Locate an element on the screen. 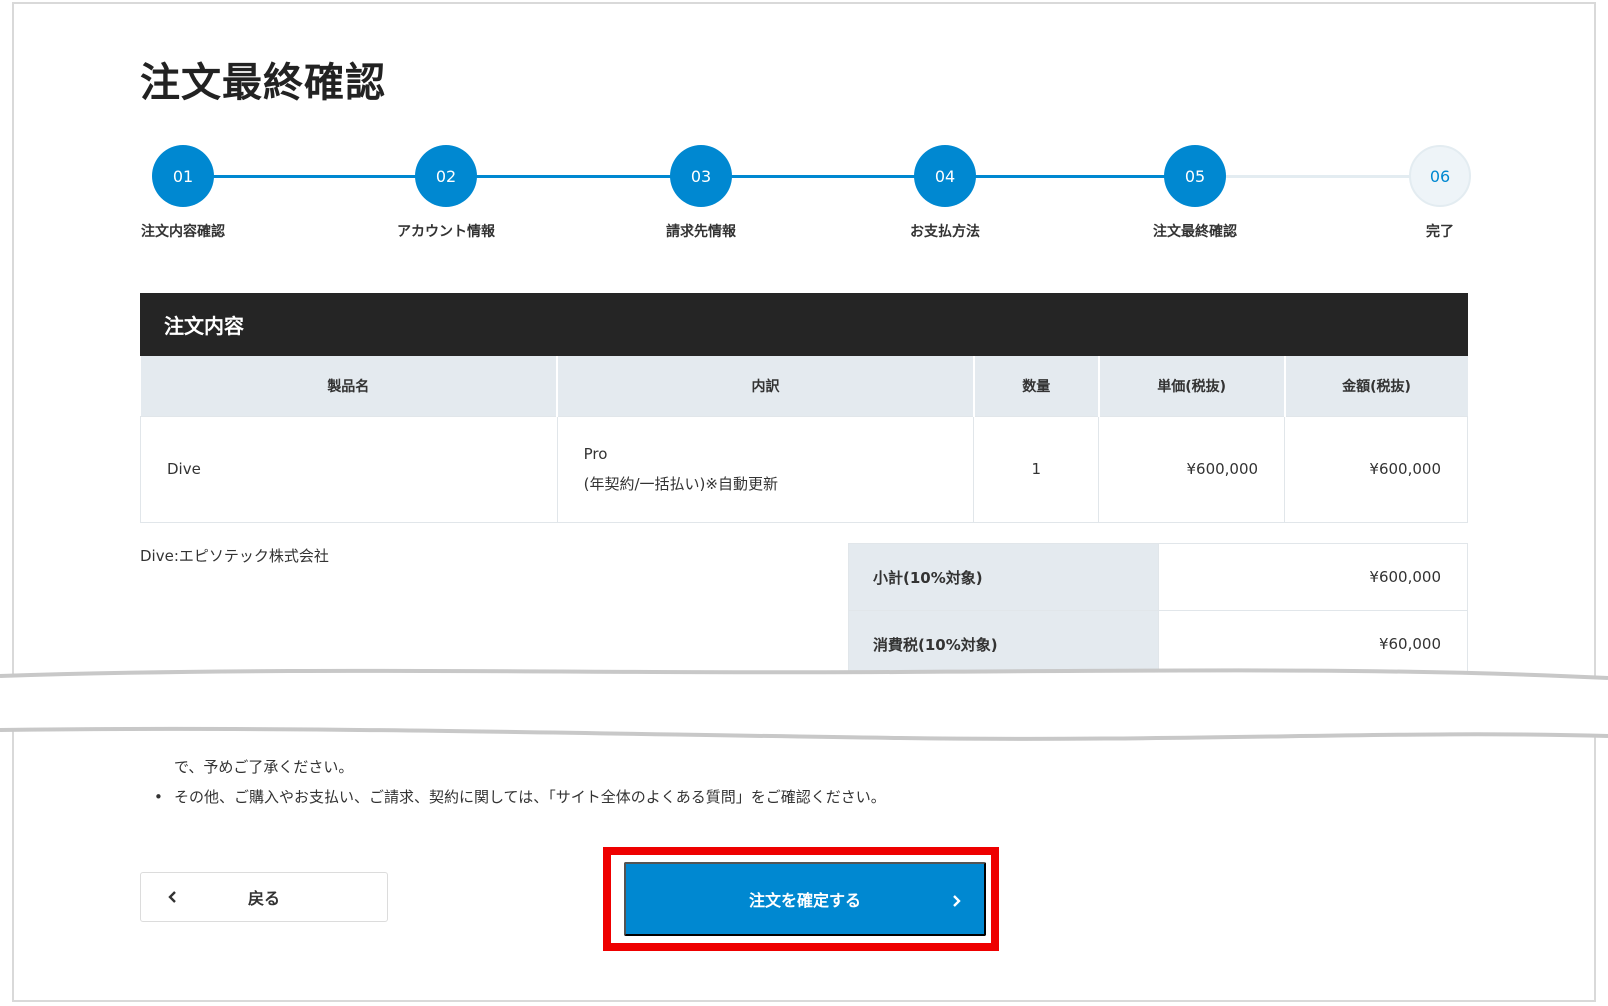 Image resolution: width=1608 pixels, height=1006 pixels. vendor-note: Dive:エピソテック株式会社 is located at coordinates (234, 556).